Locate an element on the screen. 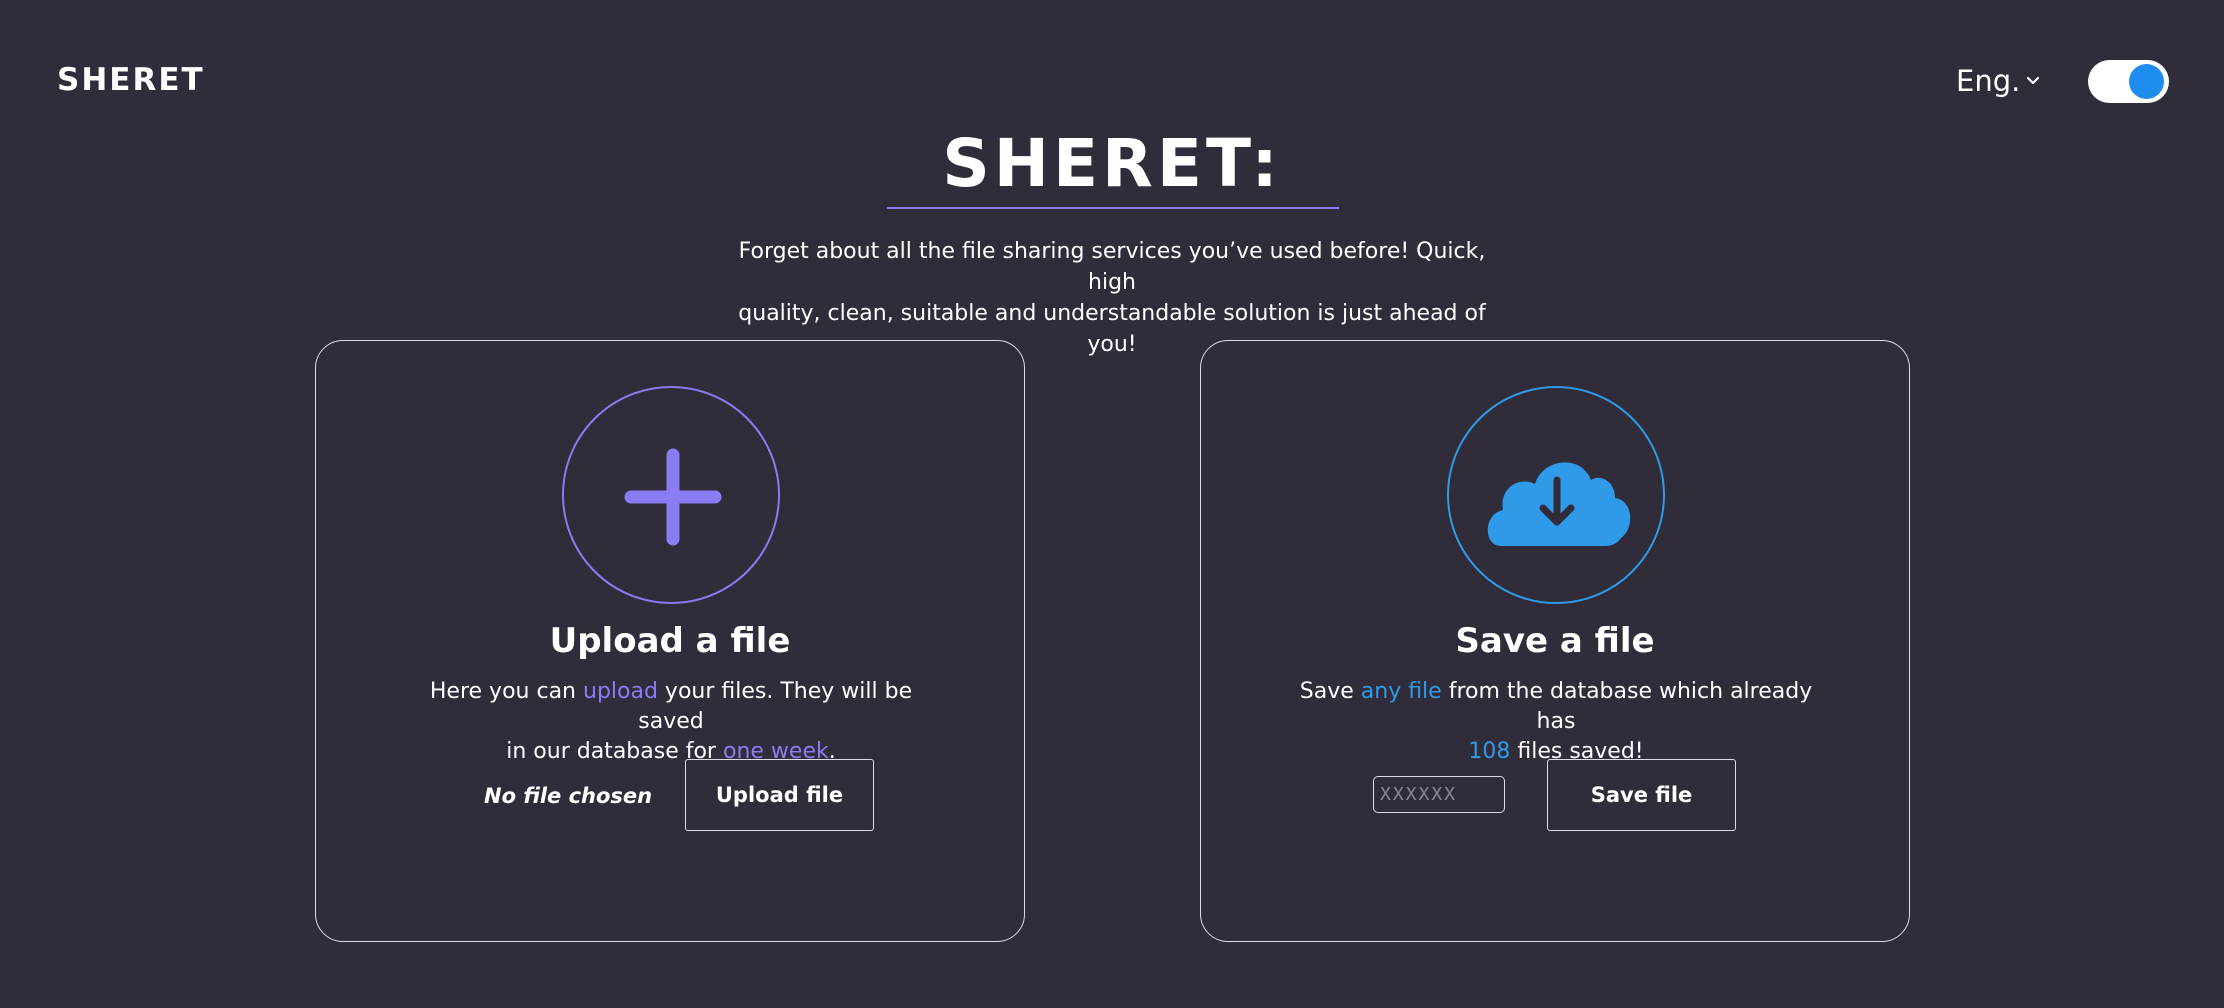 The image size is (2224, 1008). saved-files-count: 108 is located at coordinates (1489, 751).